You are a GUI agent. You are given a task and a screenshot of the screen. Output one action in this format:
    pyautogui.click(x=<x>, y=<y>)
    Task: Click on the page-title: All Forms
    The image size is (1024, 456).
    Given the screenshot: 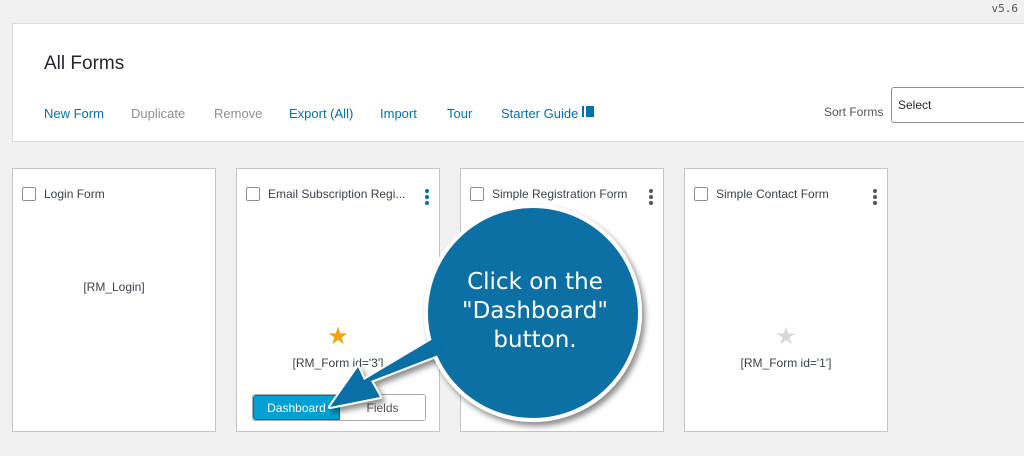 What is the action you would take?
    pyautogui.click(x=84, y=63)
    